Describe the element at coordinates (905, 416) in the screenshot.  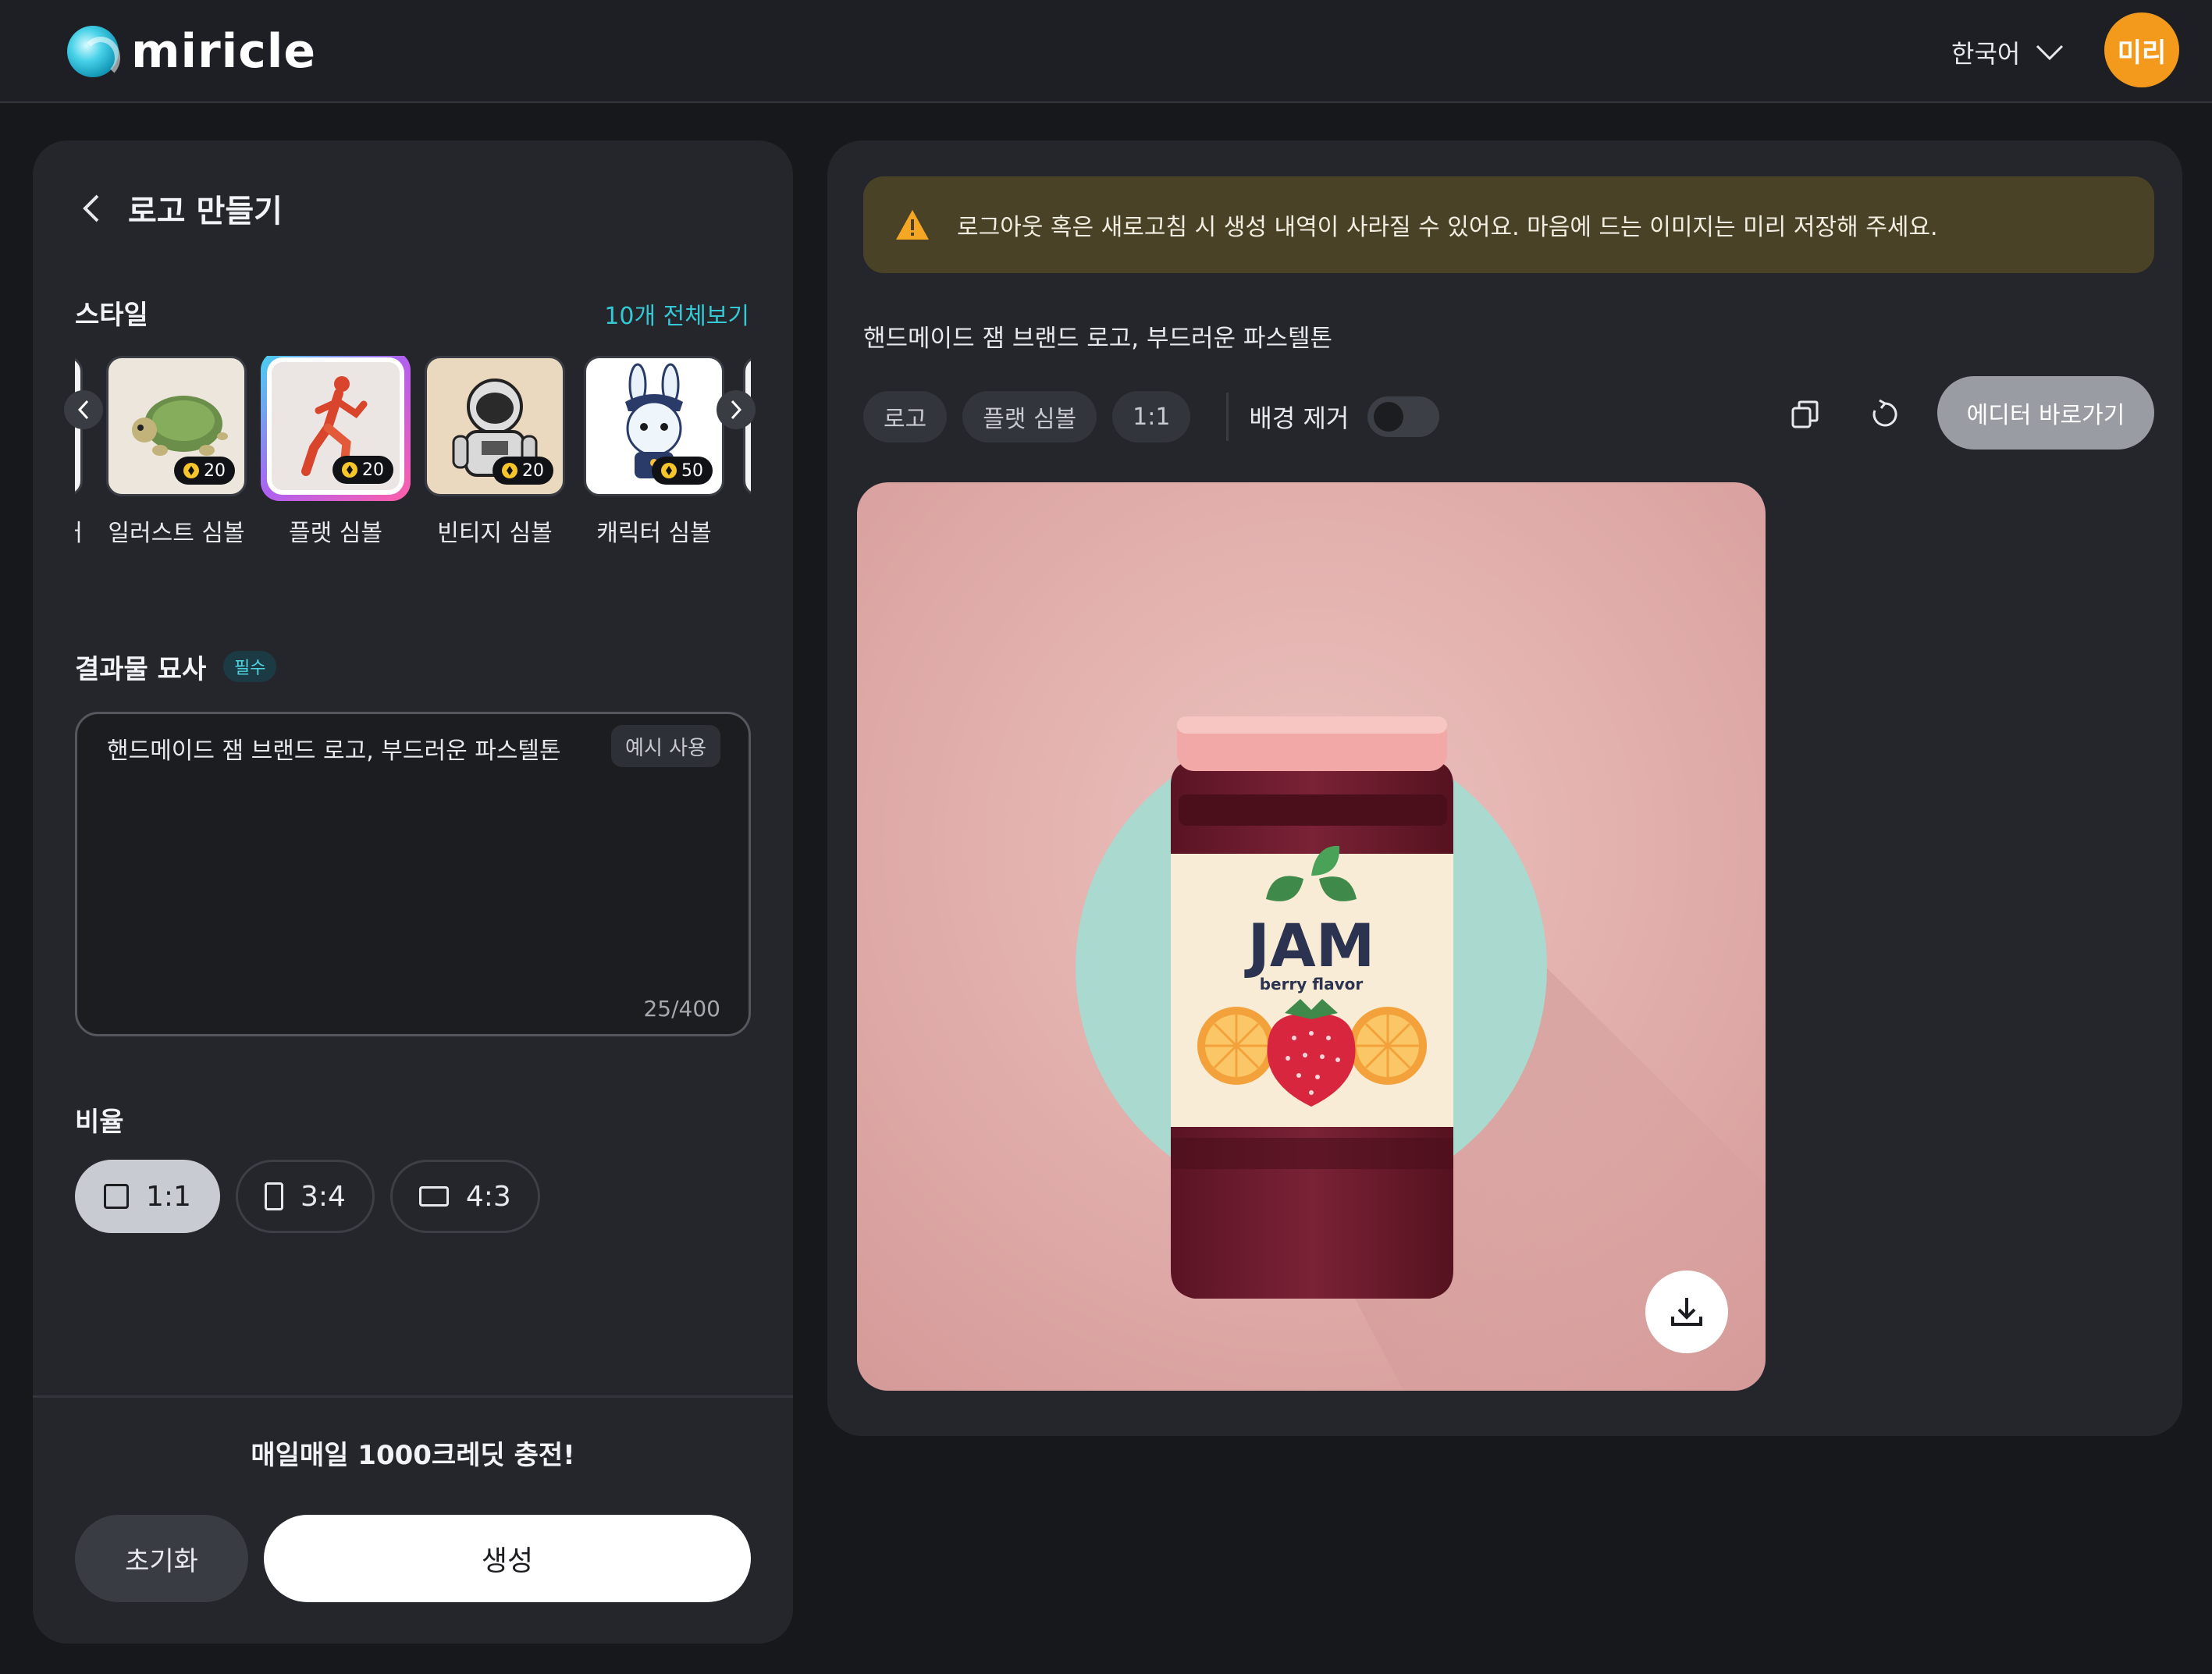
I see `tag-type: 로고` at that location.